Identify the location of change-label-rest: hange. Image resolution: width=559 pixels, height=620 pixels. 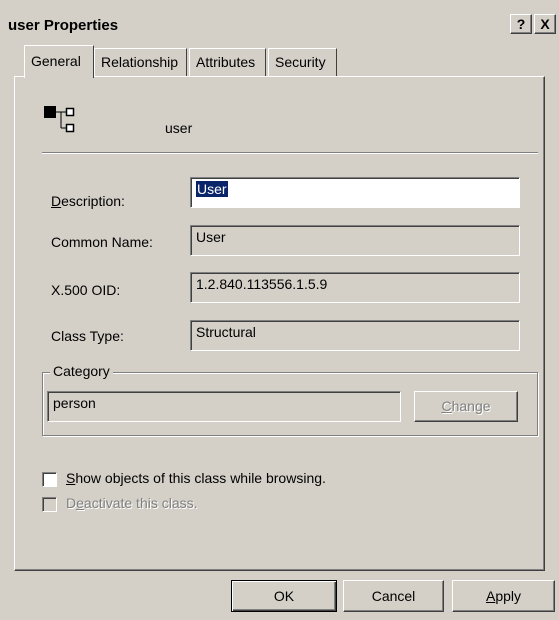
(471, 406).